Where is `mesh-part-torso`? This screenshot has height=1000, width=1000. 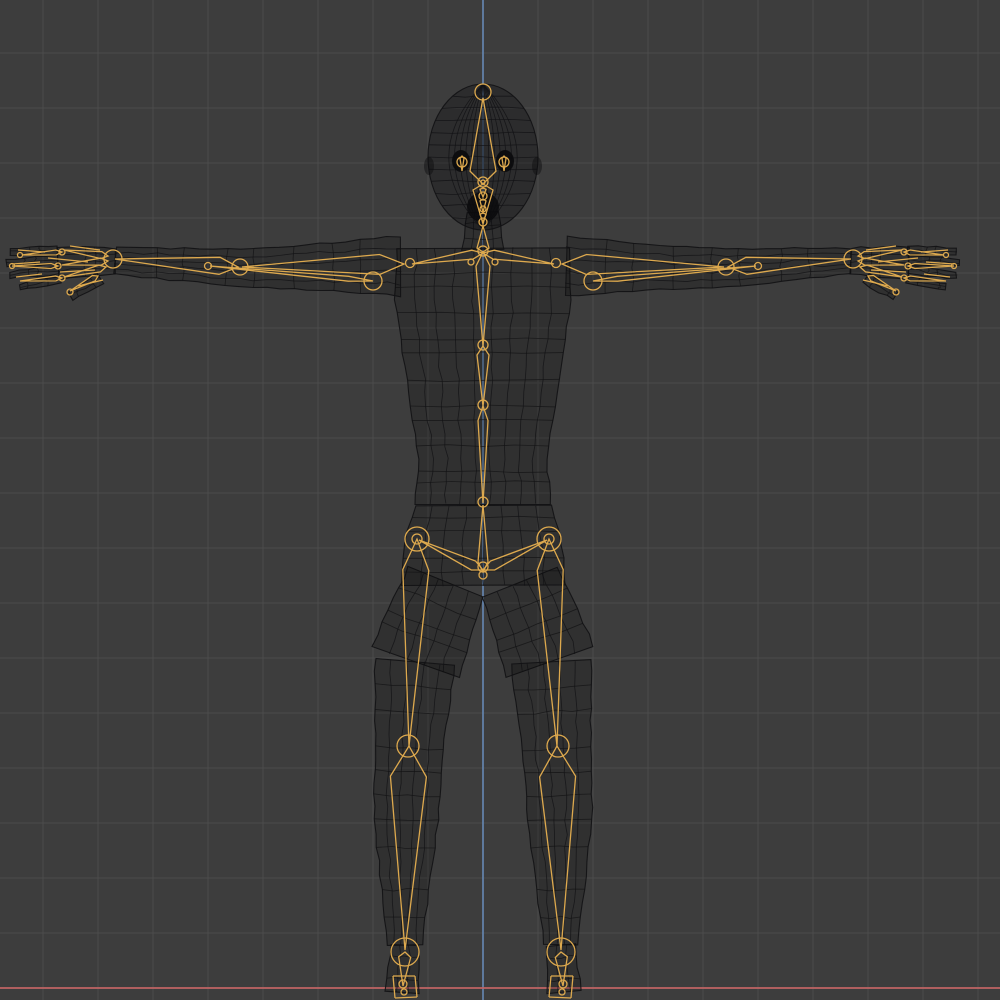
mesh-part-torso is located at coordinates (482, 376).